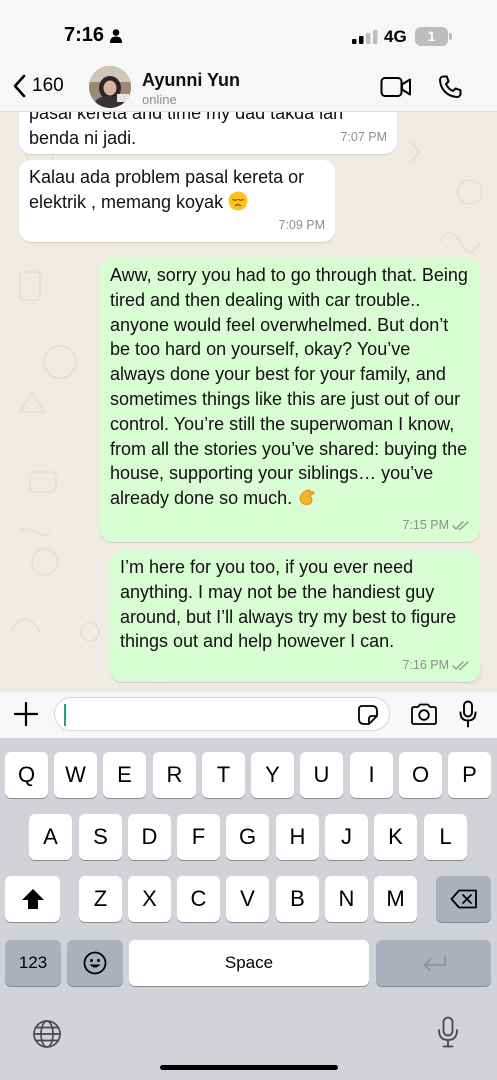  I want to click on key-w: W, so click(75, 775).